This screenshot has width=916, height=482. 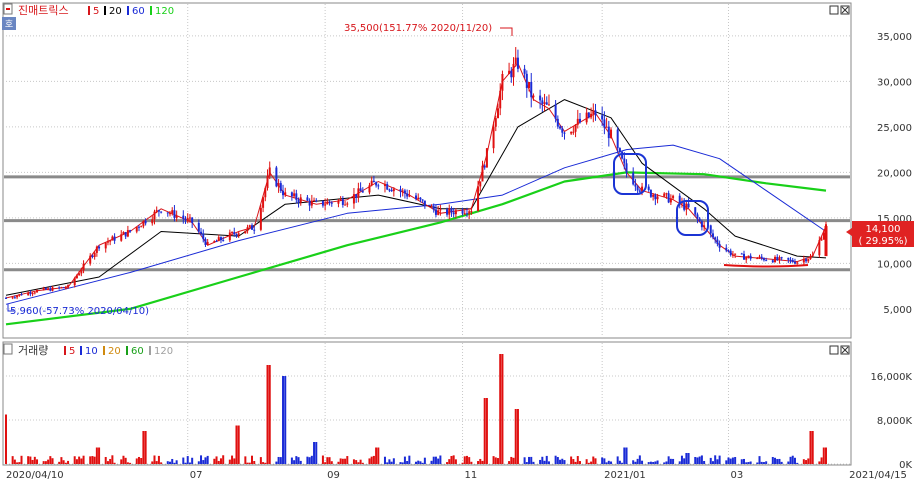 I want to click on price-tick-label: 25,000, so click(x=894, y=128).